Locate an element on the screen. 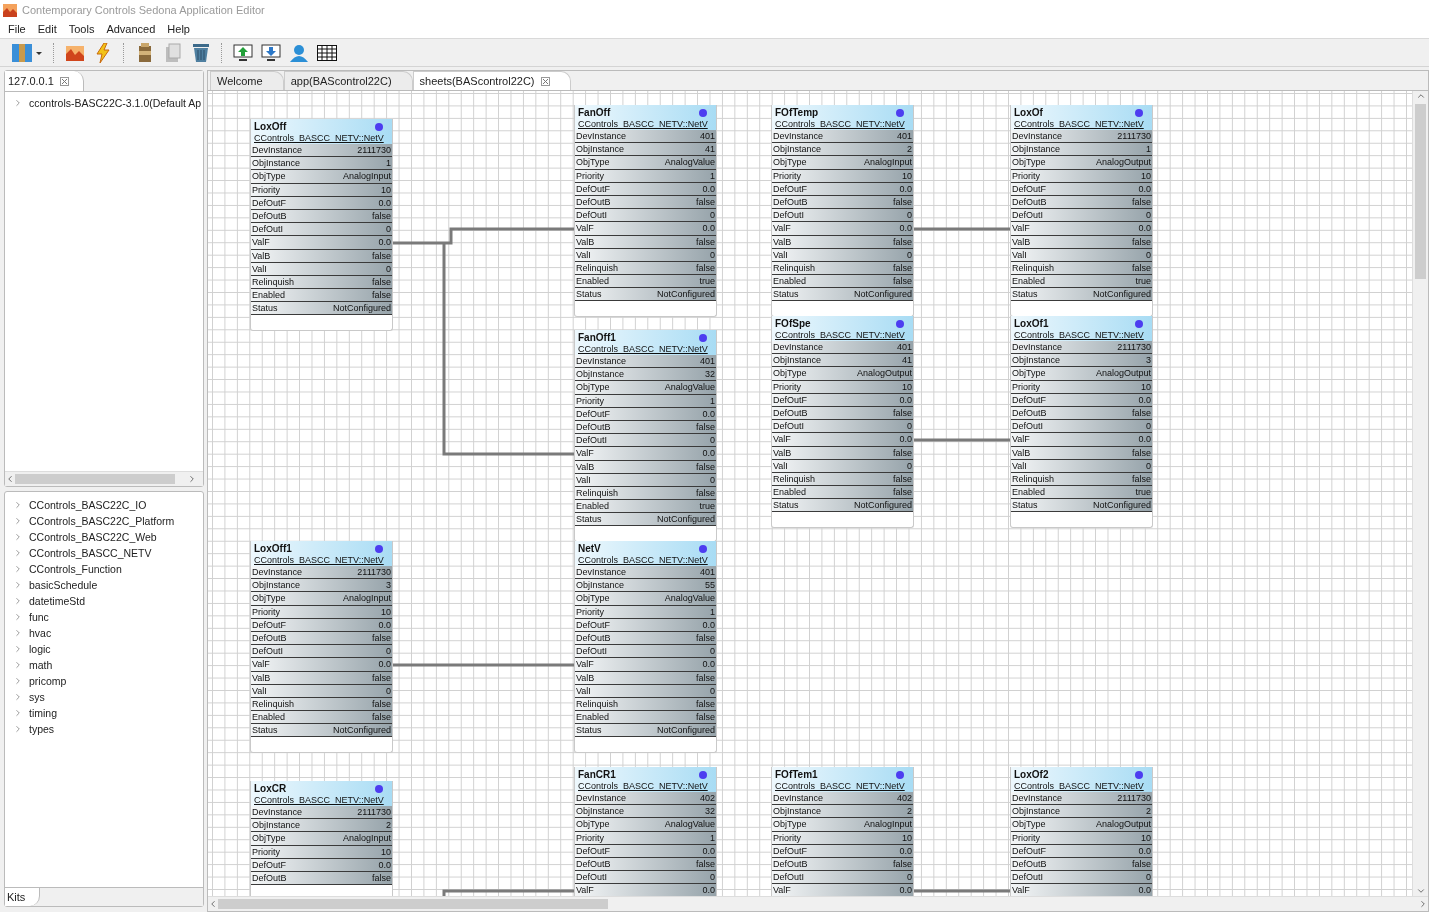 The height and width of the screenshot is (912, 1429). property-label: ValB is located at coordinates (261, 255).